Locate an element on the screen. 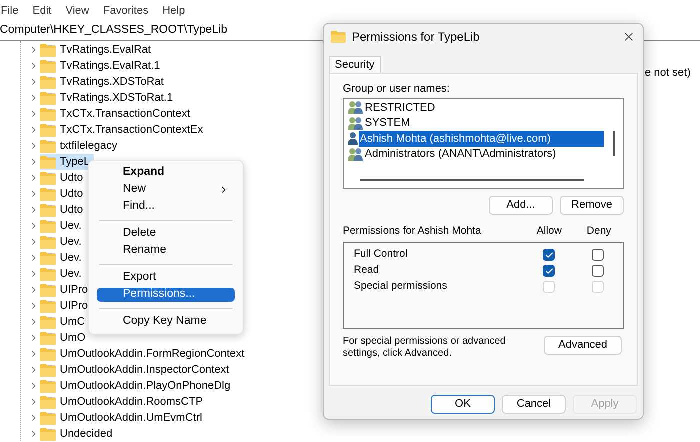 This screenshot has width=700, height=442. user-item: Ashish Mohta (ashishmohta@live.com) is located at coordinates (481, 138).